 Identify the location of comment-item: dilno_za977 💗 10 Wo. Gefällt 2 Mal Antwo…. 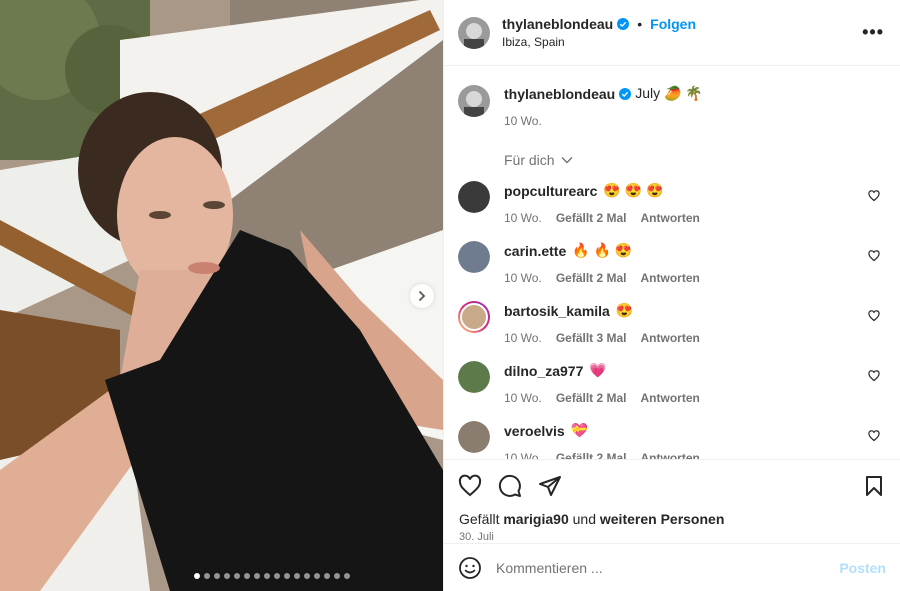
(672, 384).